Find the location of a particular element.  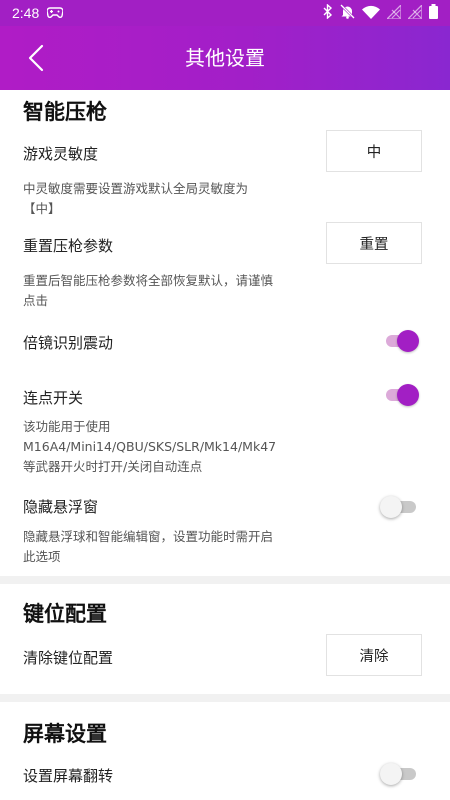

page-title: 其他设置 is located at coordinates (225, 58).